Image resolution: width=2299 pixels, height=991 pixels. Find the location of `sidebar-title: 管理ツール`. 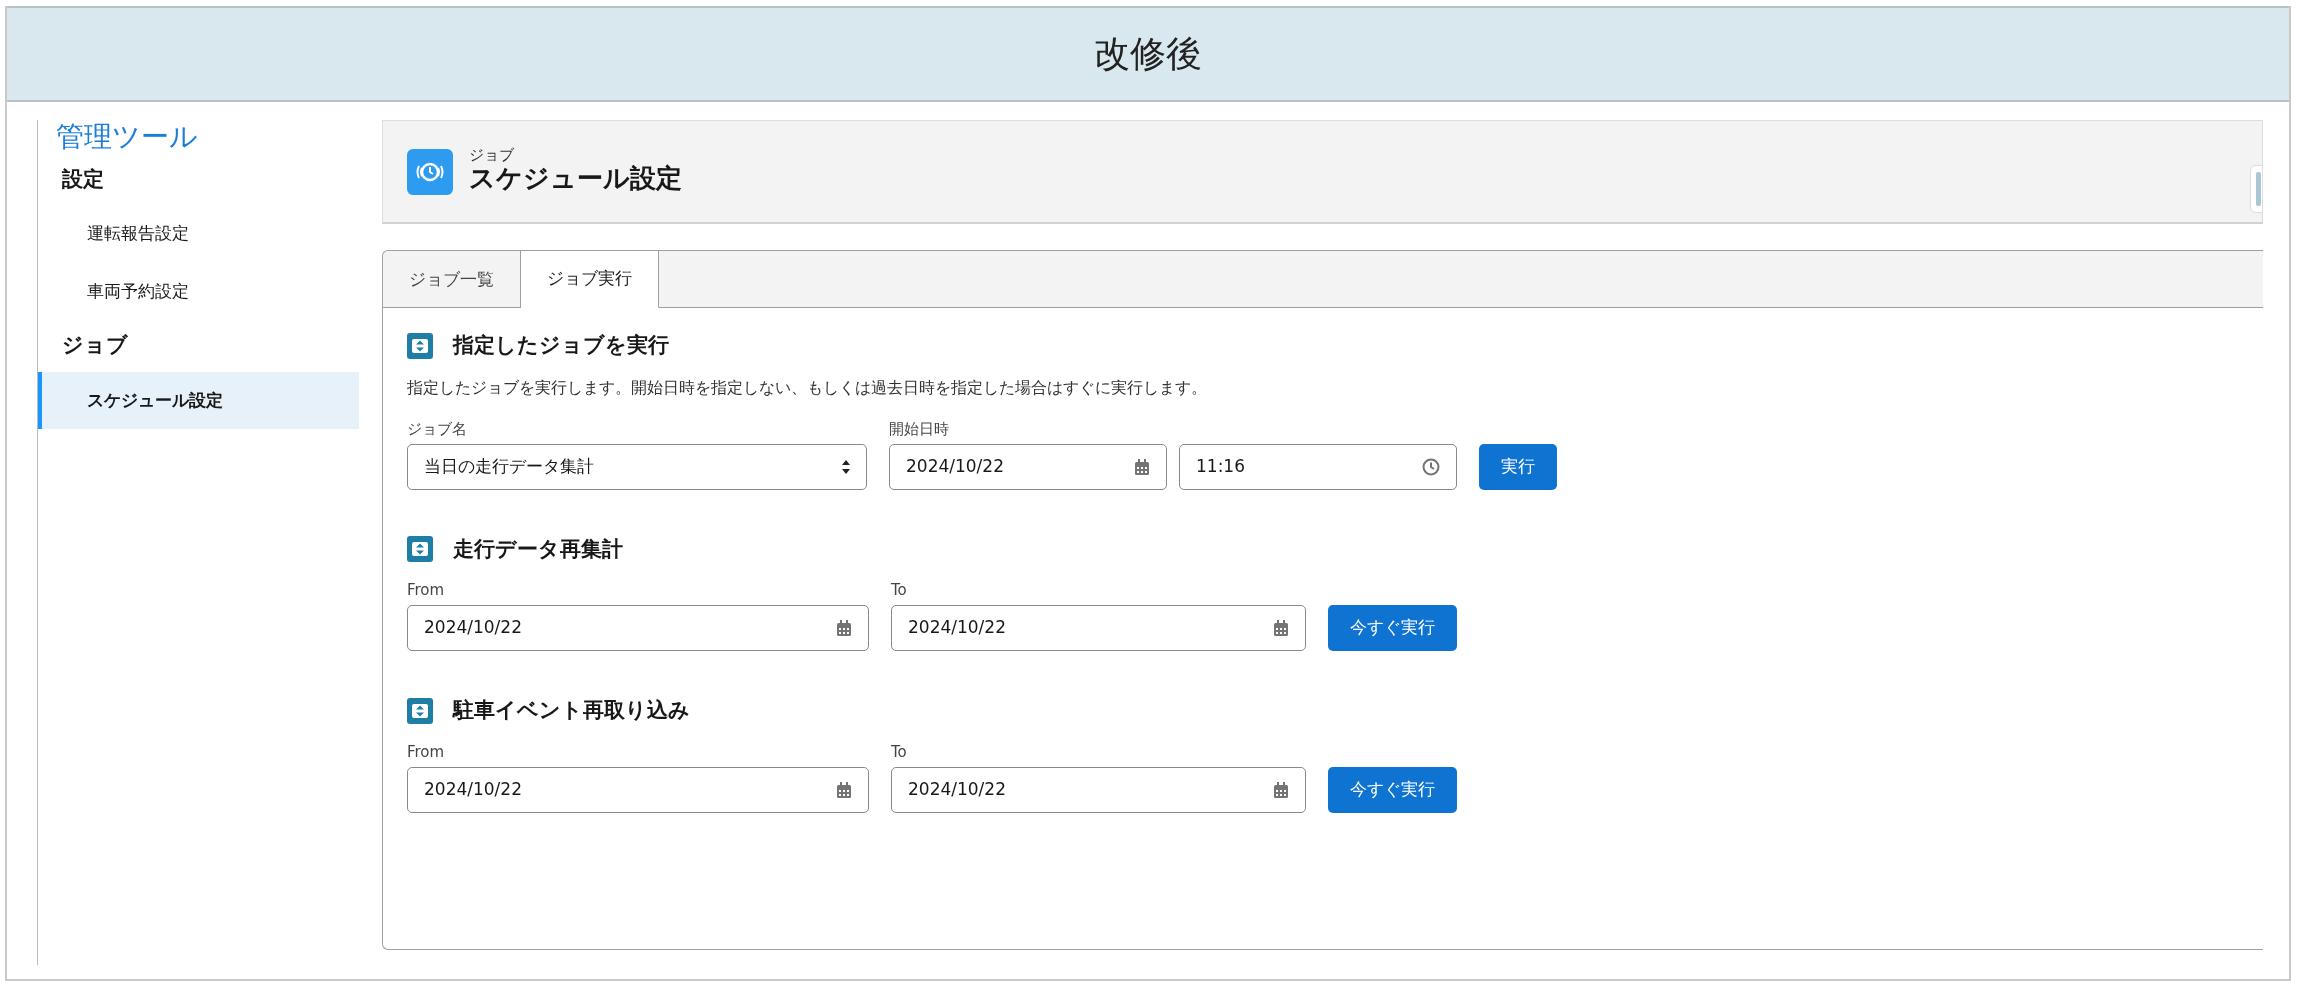

sidebar-title: 管理ツール is located at coordinates (127, 137).